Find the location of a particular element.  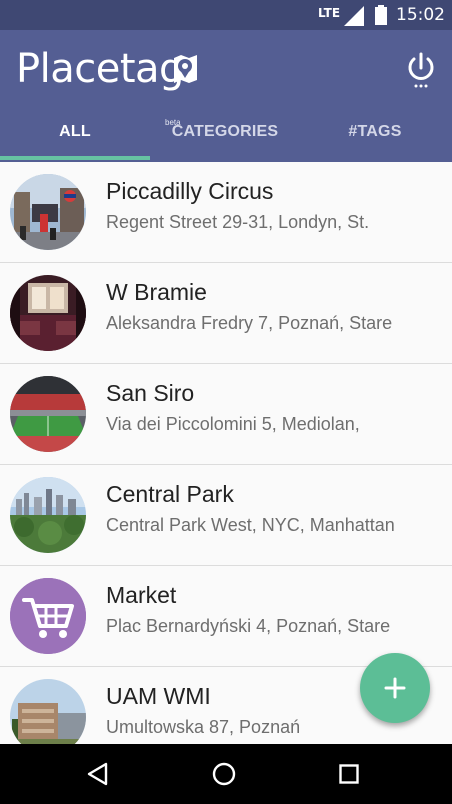

tab-bar: ALL CATEGORIES #TAGS is located at coordinates (226, 136).